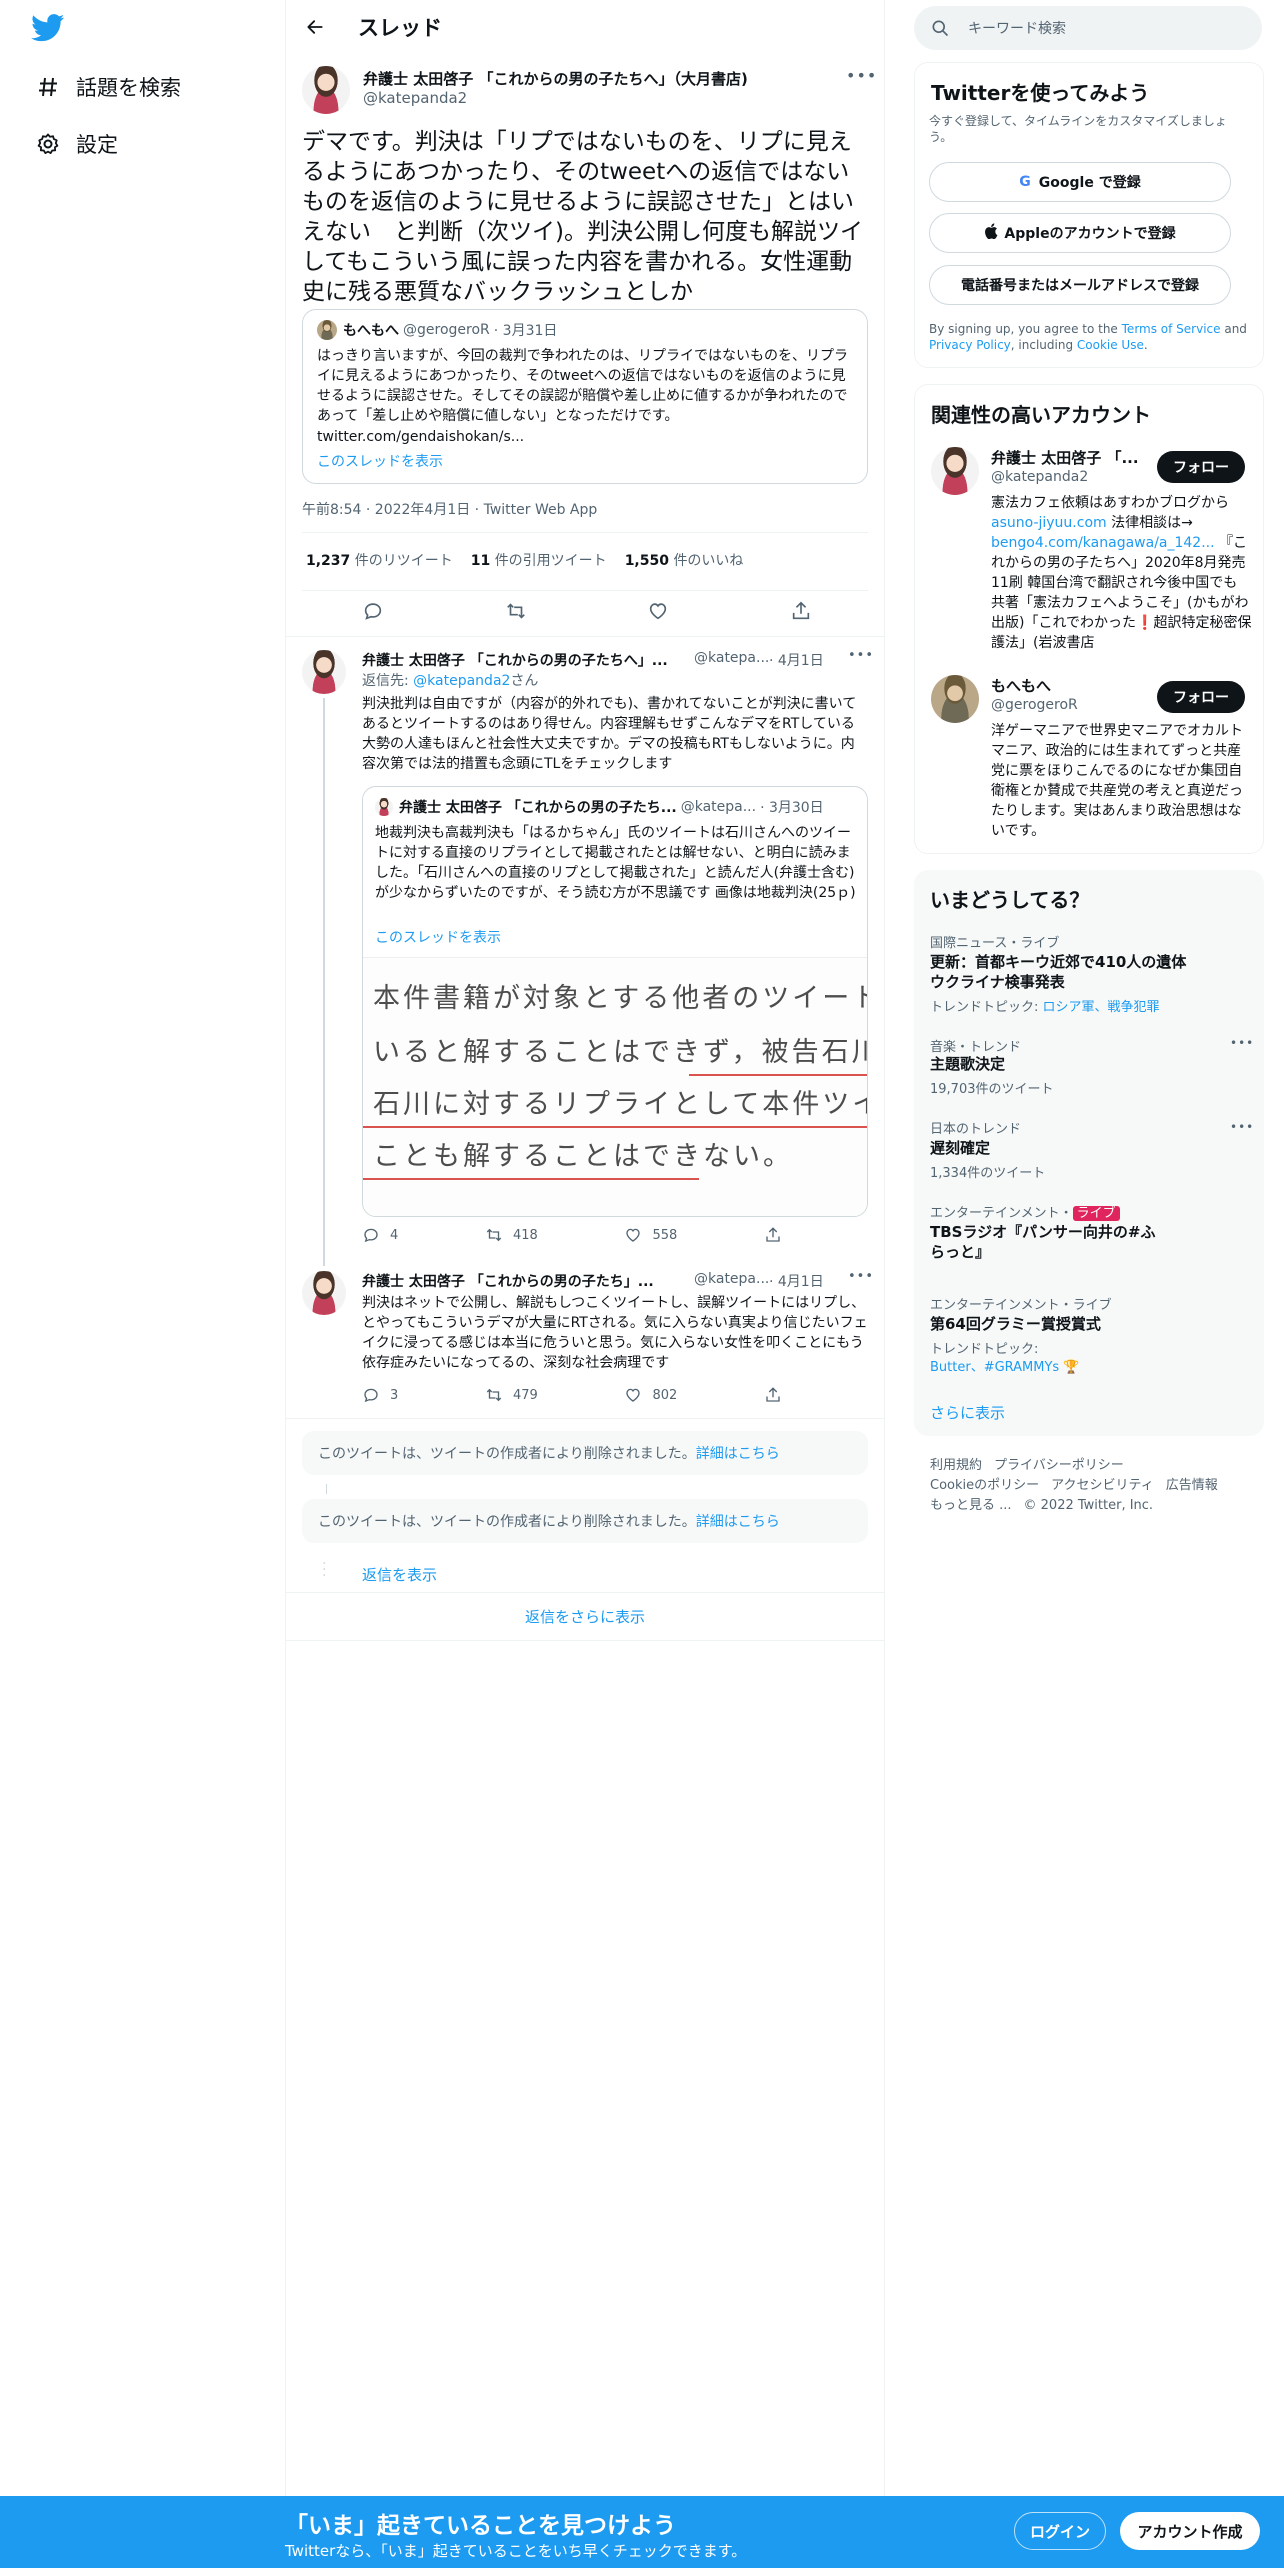  What do you see at coordinates (48, 144) in the screenshot?
I see `gear-icon` at bounding box center [48, 144].